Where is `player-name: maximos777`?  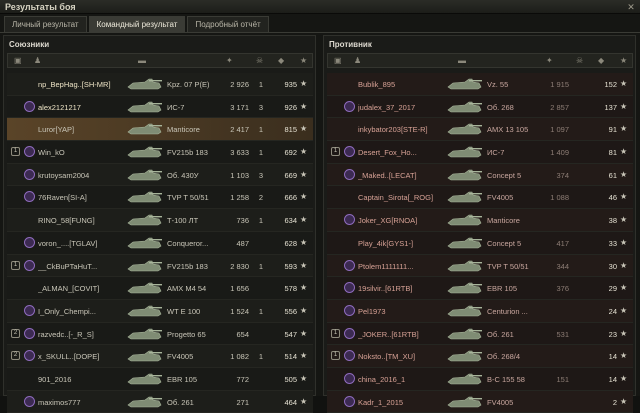 player-name: maximos777 is located at coordinates (83, 402).